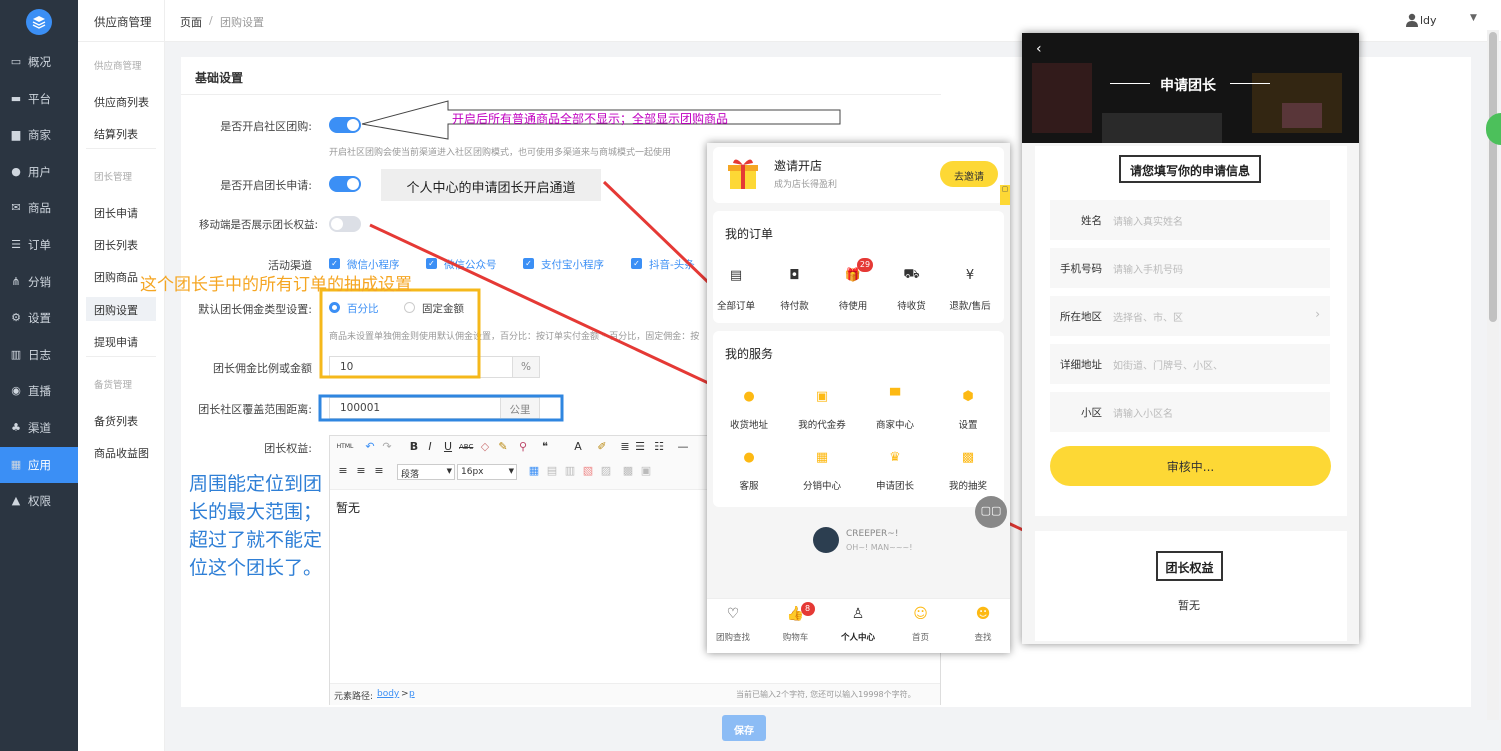 This screenshot has width=1501, height=751. What do you see at coordinates (1081, 317) in the screenshot?
I see `apply-field-label: 所在地区` at bounding box center [1081, 317].